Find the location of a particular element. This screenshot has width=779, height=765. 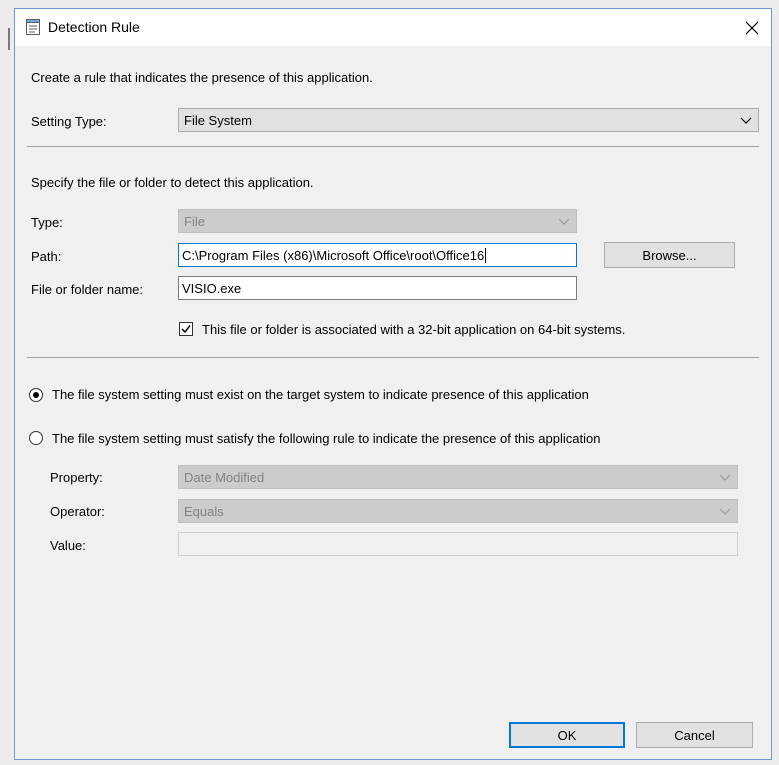

value-input is located at coordinates (458, 544).